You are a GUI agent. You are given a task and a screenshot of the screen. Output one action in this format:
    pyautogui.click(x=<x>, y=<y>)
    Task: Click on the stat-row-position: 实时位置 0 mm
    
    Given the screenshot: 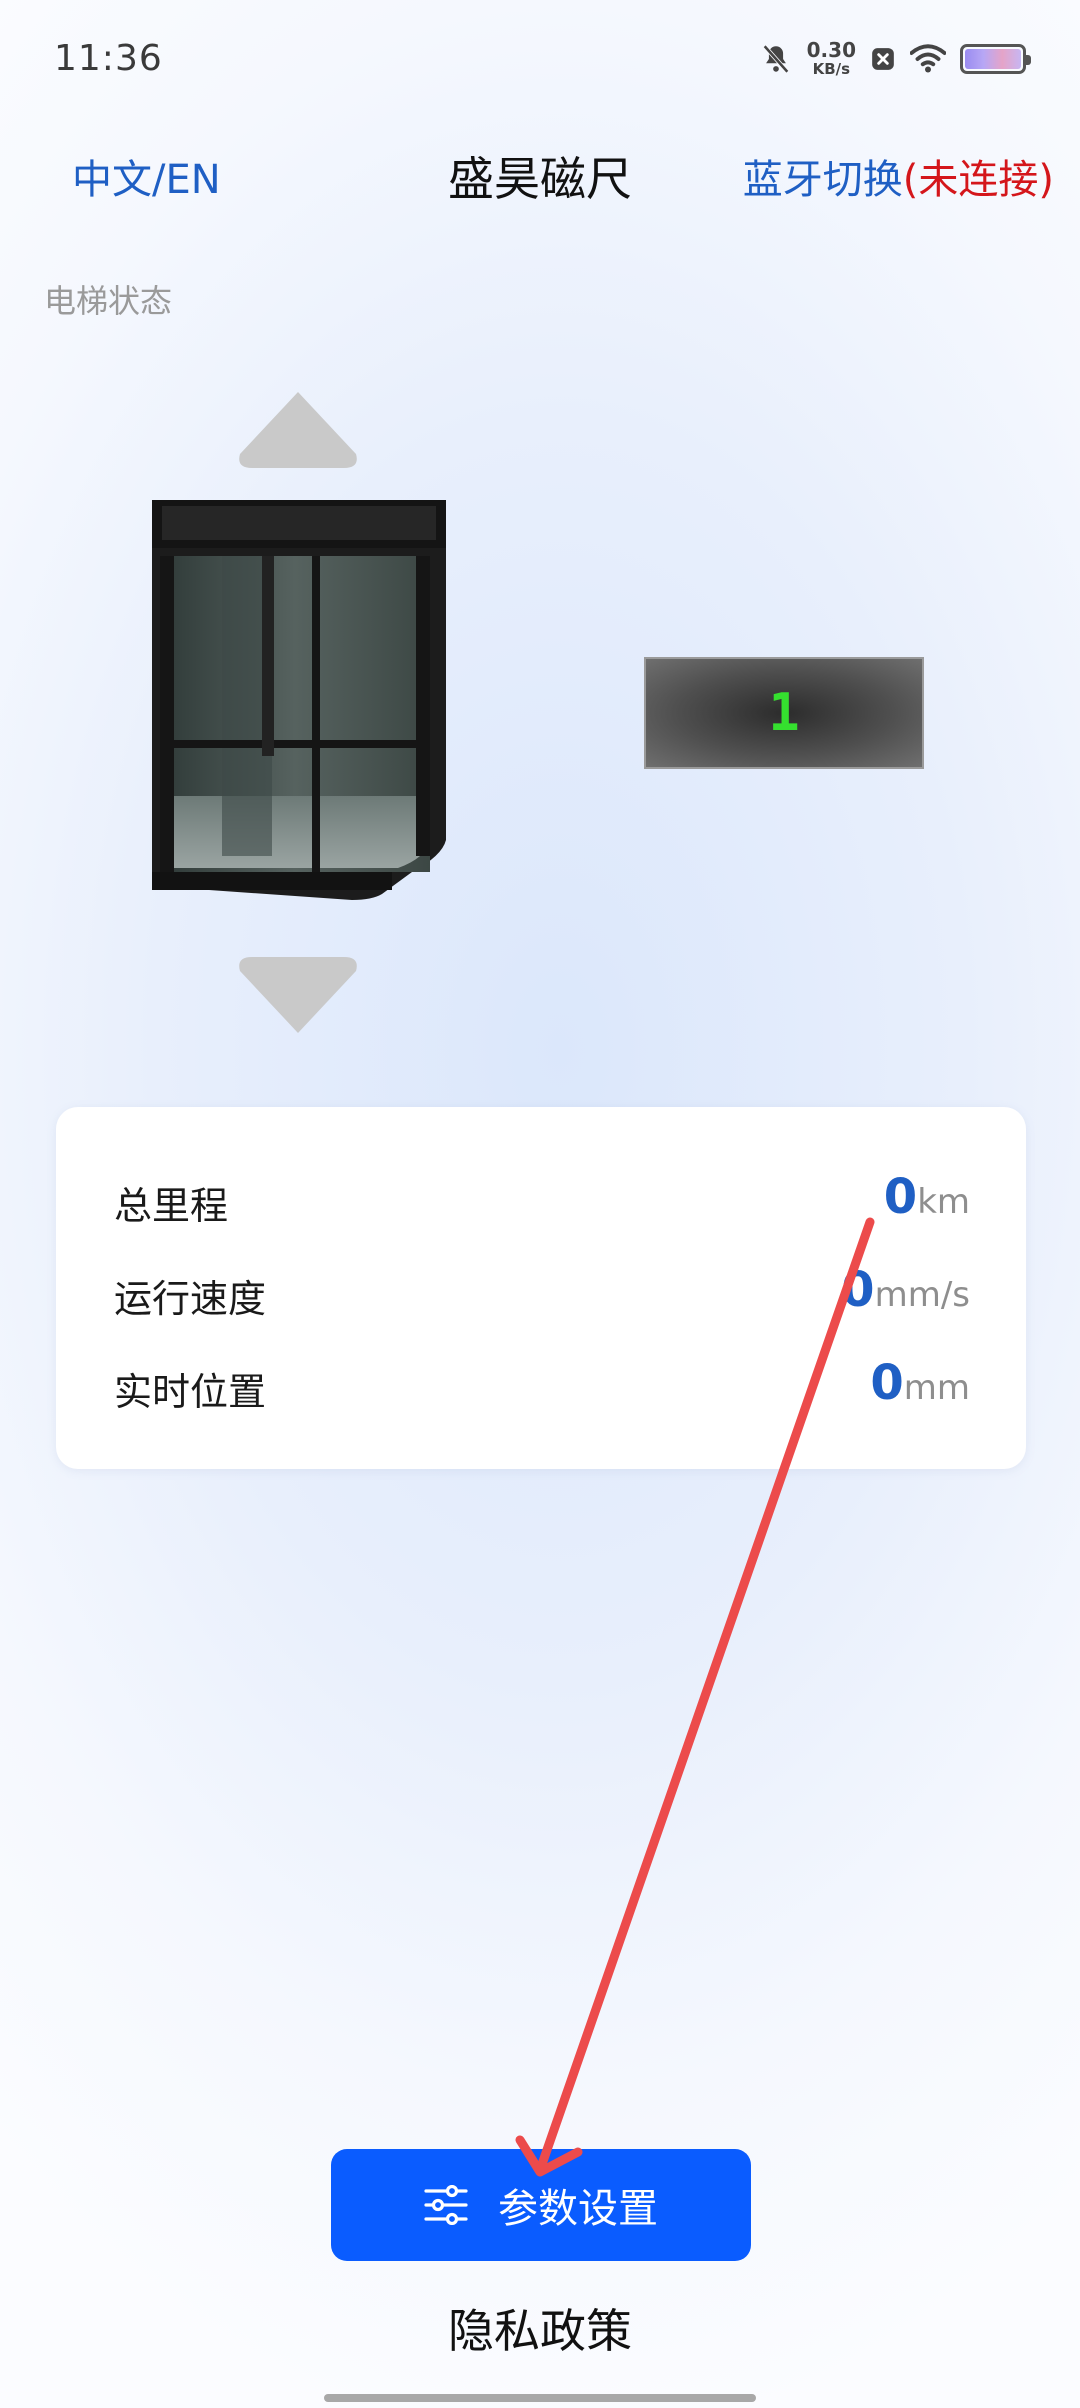 What is the action you would take?
    pyautogui.click(x=541, y=1385)
    